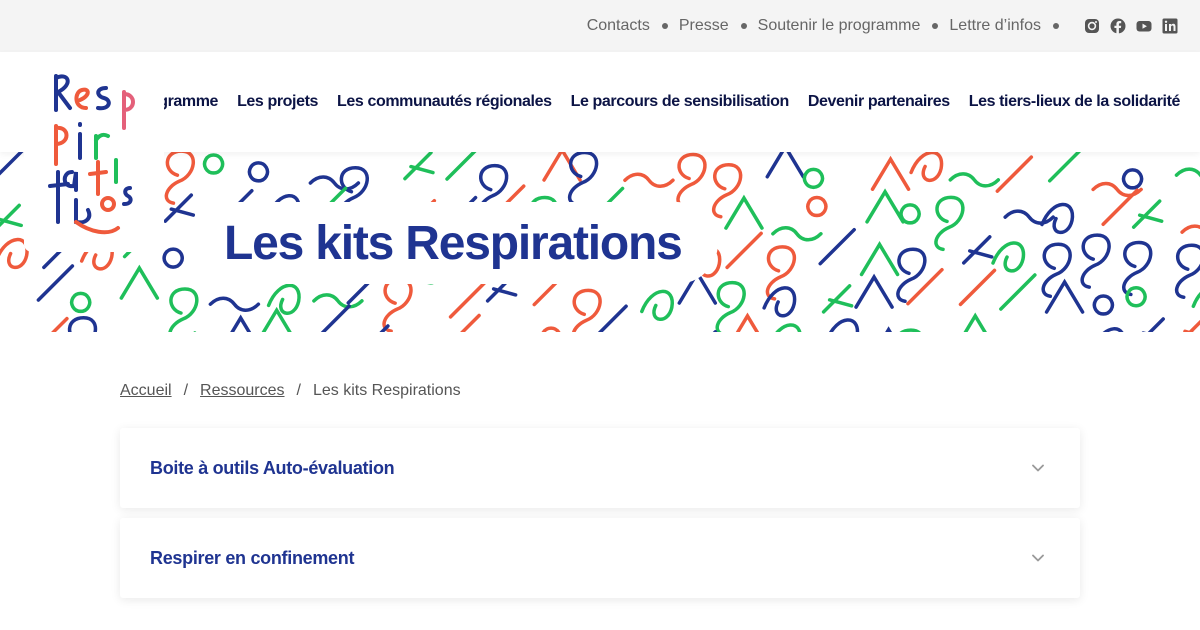 The width and height of the screenshot is (1200, 630). I want to click on accordion-title: Boite à outils Auto-évaluation, so click(272, 467).